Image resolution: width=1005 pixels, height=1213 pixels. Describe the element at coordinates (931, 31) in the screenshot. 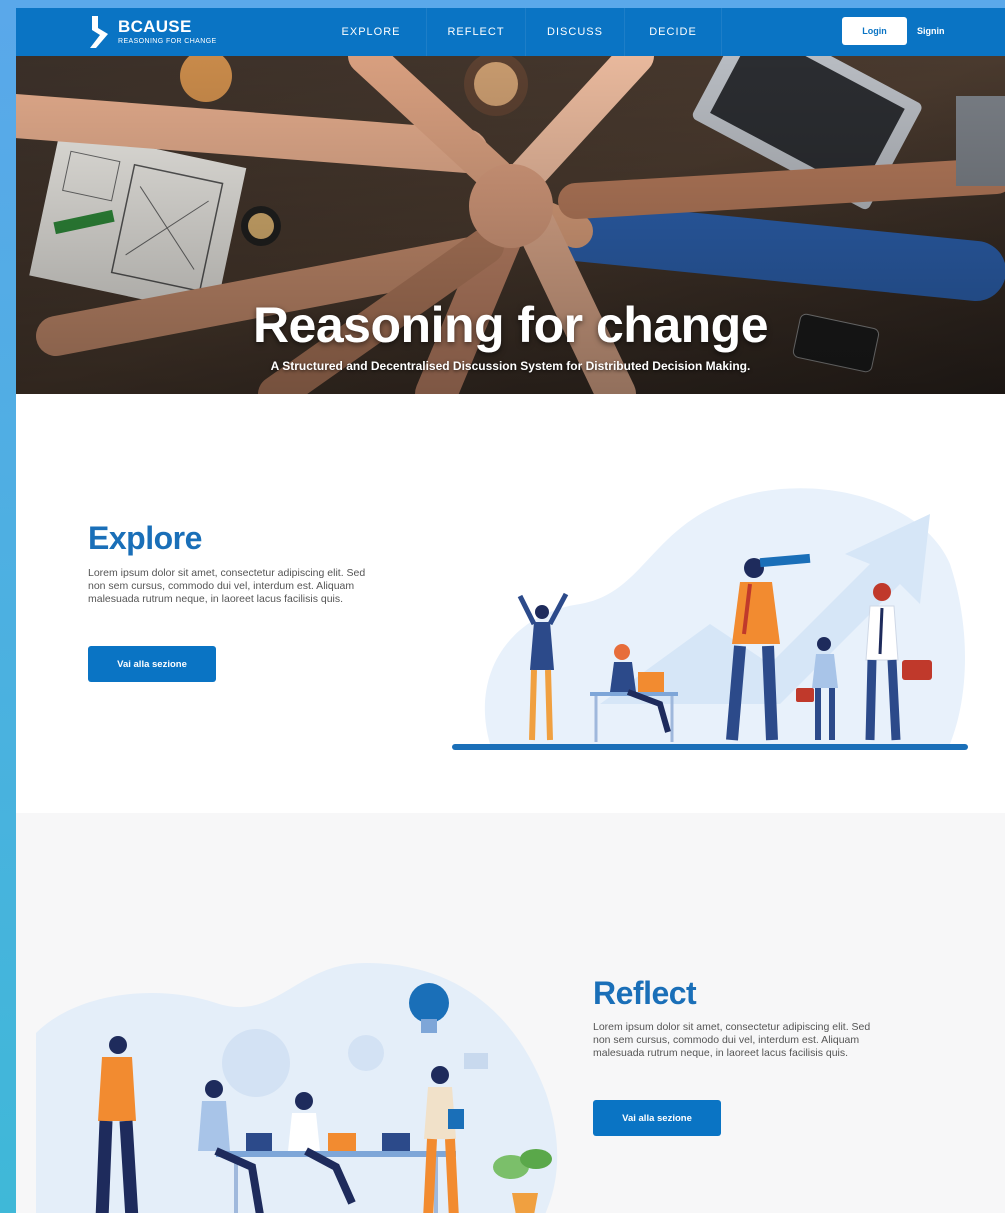

I see `signin-link: Signin` at that location.